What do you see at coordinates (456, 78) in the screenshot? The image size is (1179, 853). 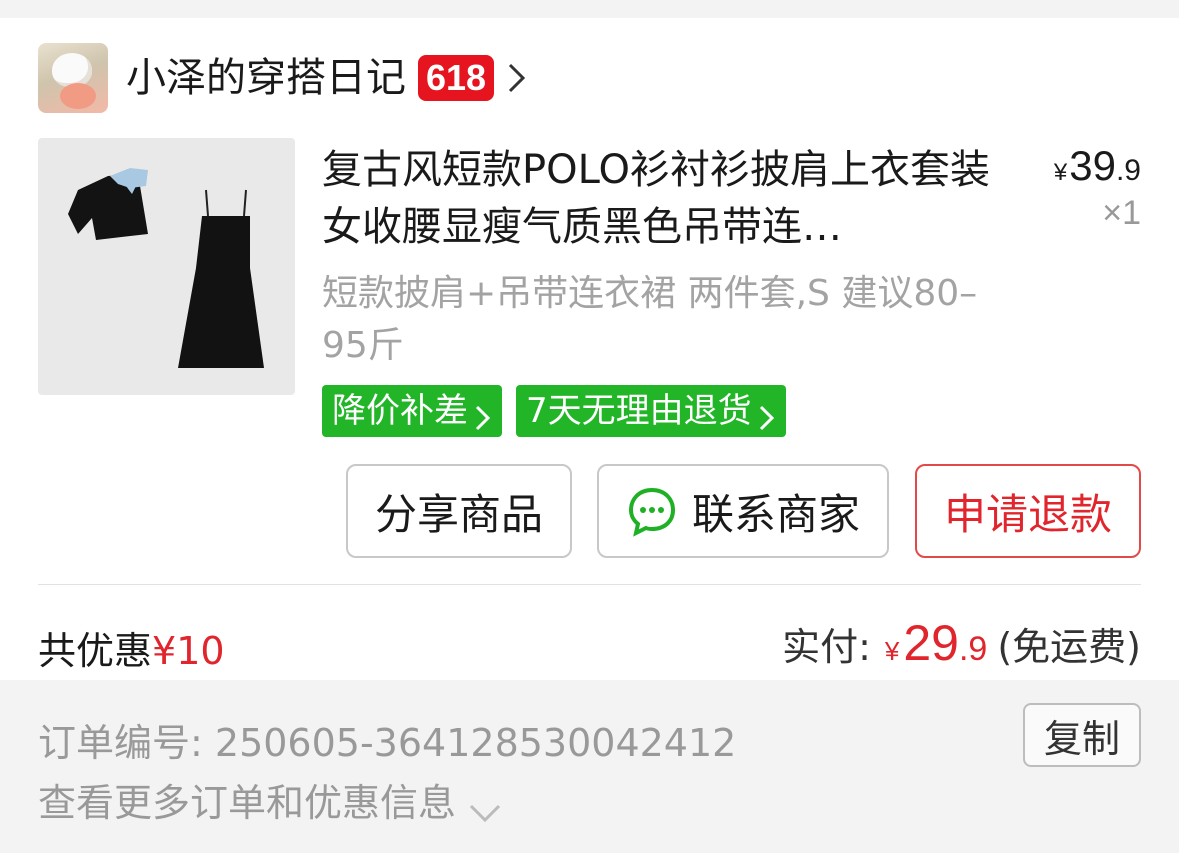 I see `promo-badge: 618` at bounding box center [456, 78].